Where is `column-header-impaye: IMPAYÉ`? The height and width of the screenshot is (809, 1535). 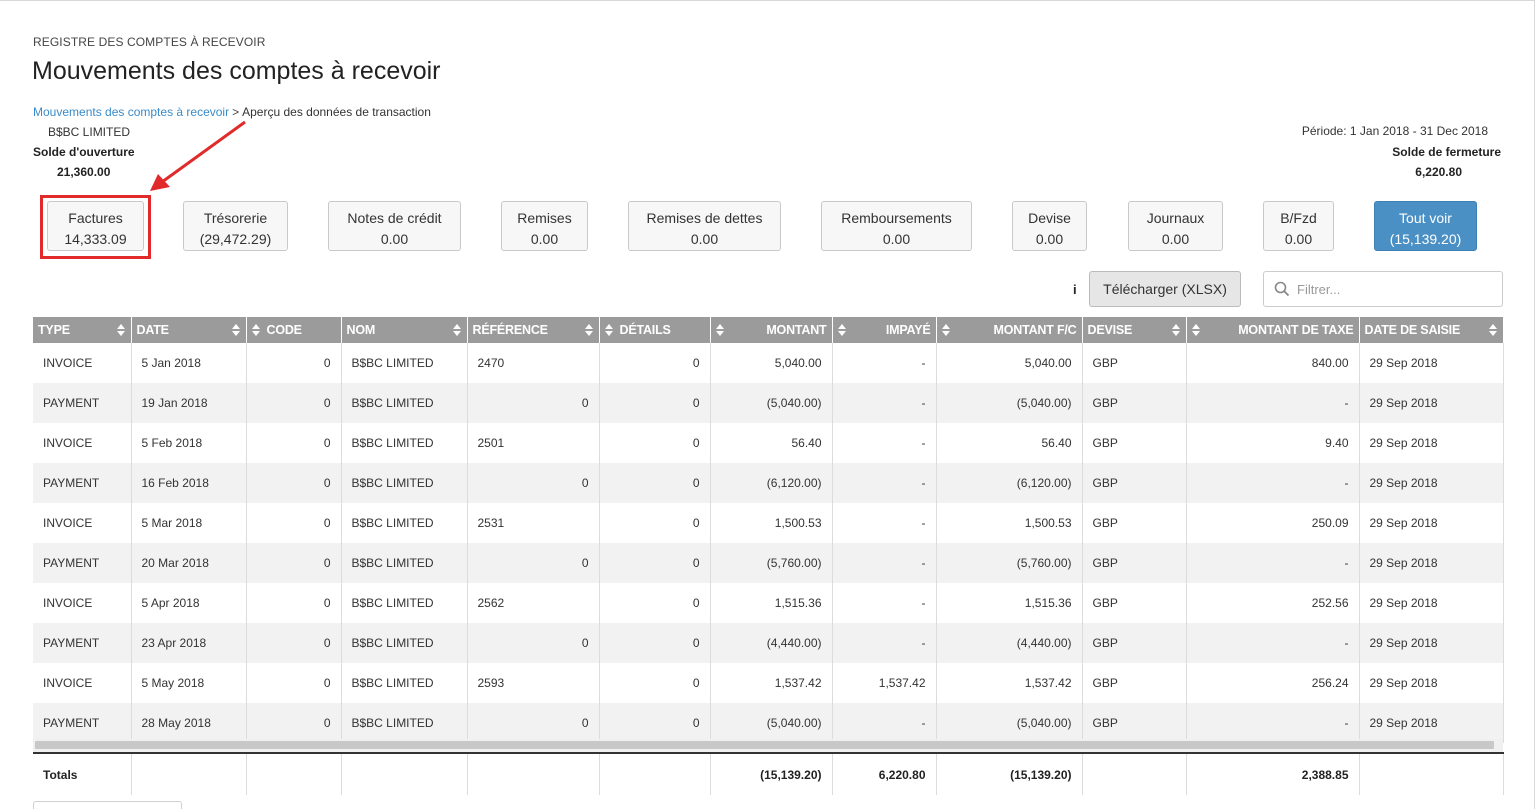 column-header-impaye: IMPAYÉ is located at coordinates (884, 330).